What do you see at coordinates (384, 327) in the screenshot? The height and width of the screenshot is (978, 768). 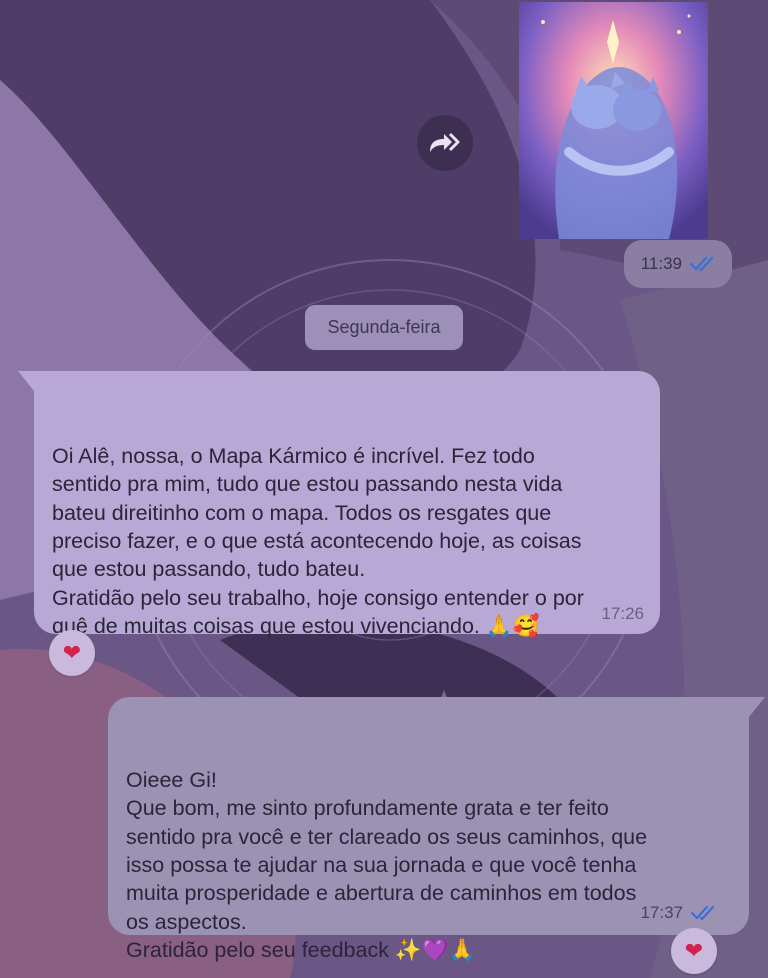 I see `date-separator: Segunda-feira` at bounding box center [384, 327].